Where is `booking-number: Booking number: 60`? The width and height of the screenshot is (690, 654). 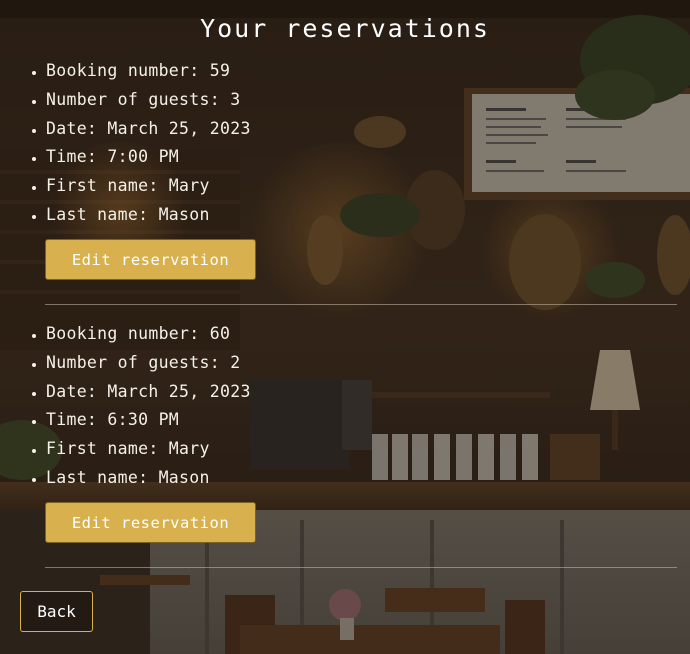
booking-number: Booking number: 60 is located at coordinates (368, 334).